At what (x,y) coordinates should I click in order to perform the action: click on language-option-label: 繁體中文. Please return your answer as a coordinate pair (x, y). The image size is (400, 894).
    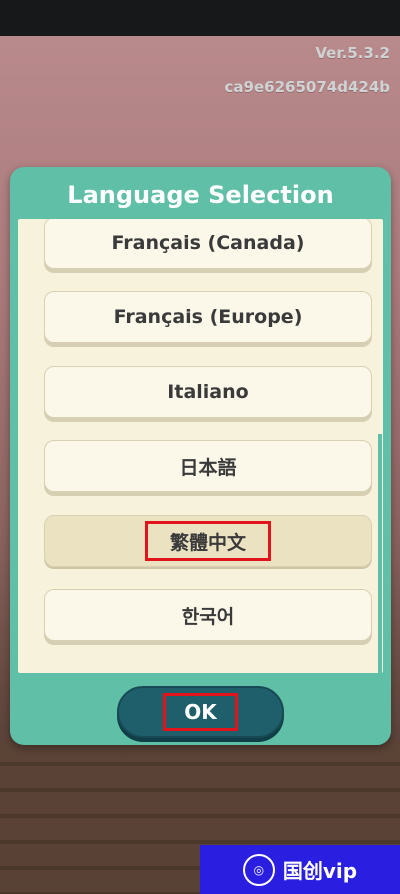
    Looking at the image, I should click on (207, 541).